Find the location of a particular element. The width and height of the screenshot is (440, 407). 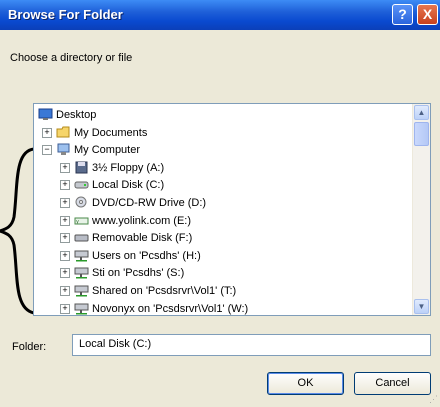

title-bar: Browse For Folder ? X is located at coordinates (220, 15).